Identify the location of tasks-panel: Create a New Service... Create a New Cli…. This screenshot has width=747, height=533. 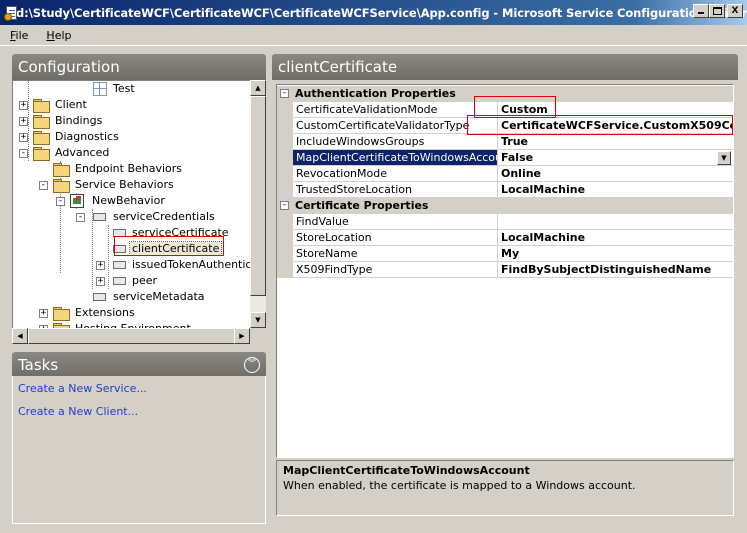
(139, 450).